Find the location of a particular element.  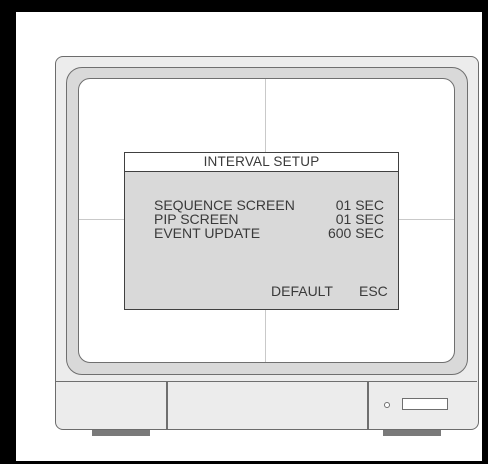

power-led-icon is located at coordinates (387, 405).